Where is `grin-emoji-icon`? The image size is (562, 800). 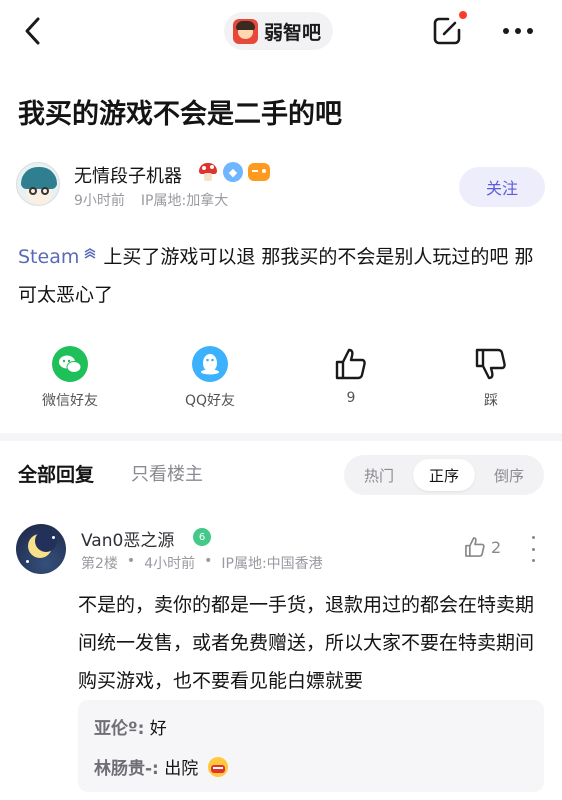
grin-emoji-icon is located at coordinates (217, 767).